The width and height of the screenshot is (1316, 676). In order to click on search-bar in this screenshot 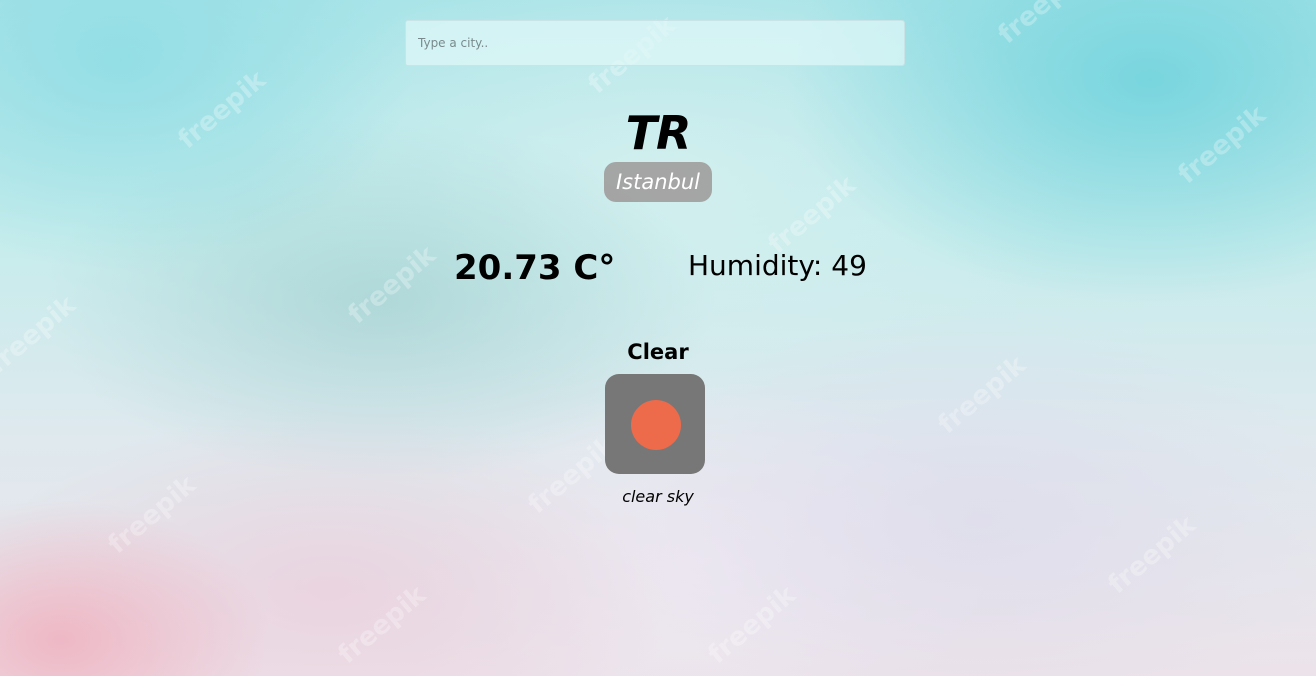, I will do `click(655, 43)`.